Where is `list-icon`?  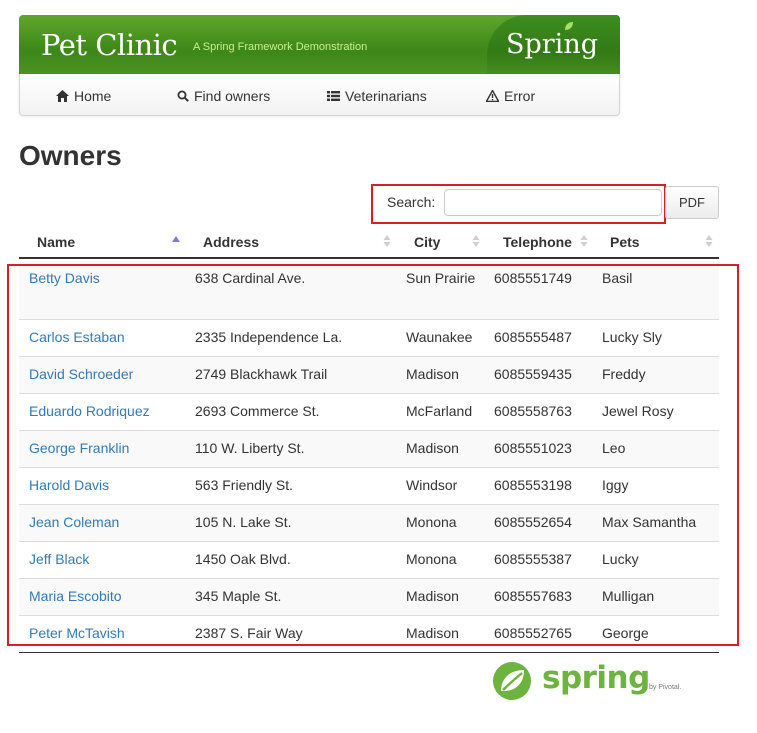 list-icon is located at coordinates (333, 96).